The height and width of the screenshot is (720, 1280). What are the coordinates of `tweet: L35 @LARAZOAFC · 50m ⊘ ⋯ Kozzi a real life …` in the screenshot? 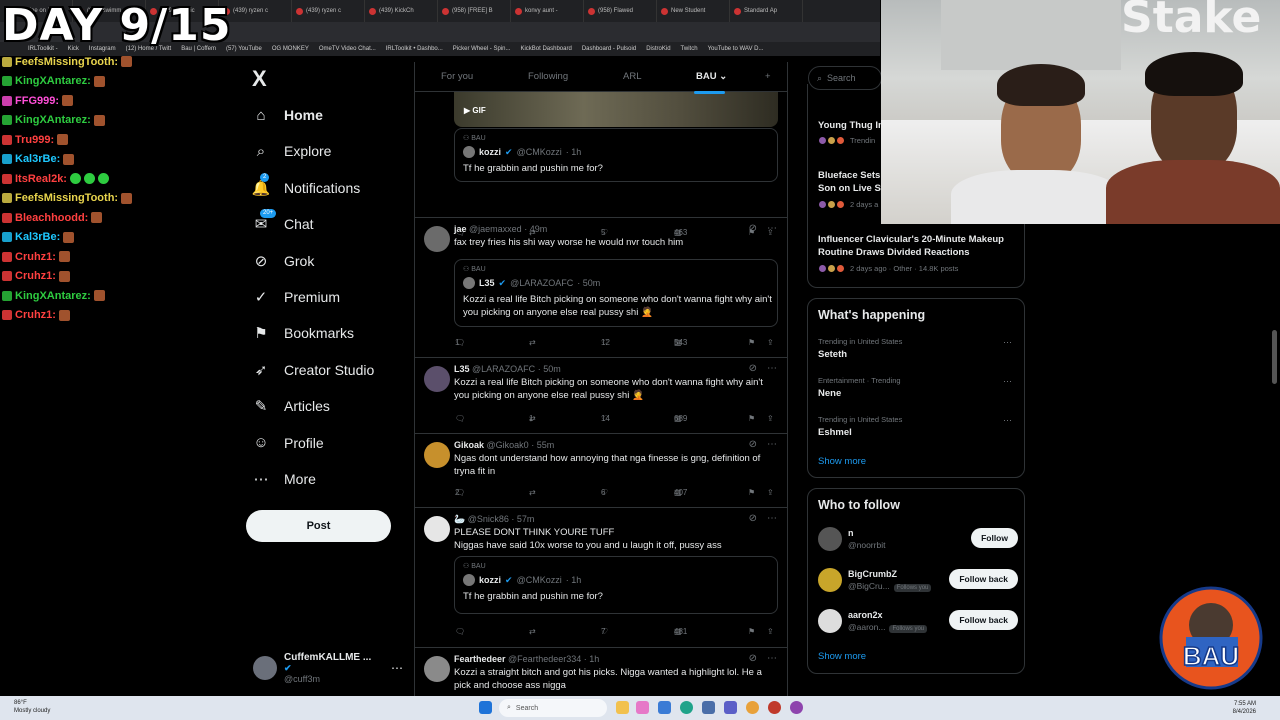 It's located at (601, 396).